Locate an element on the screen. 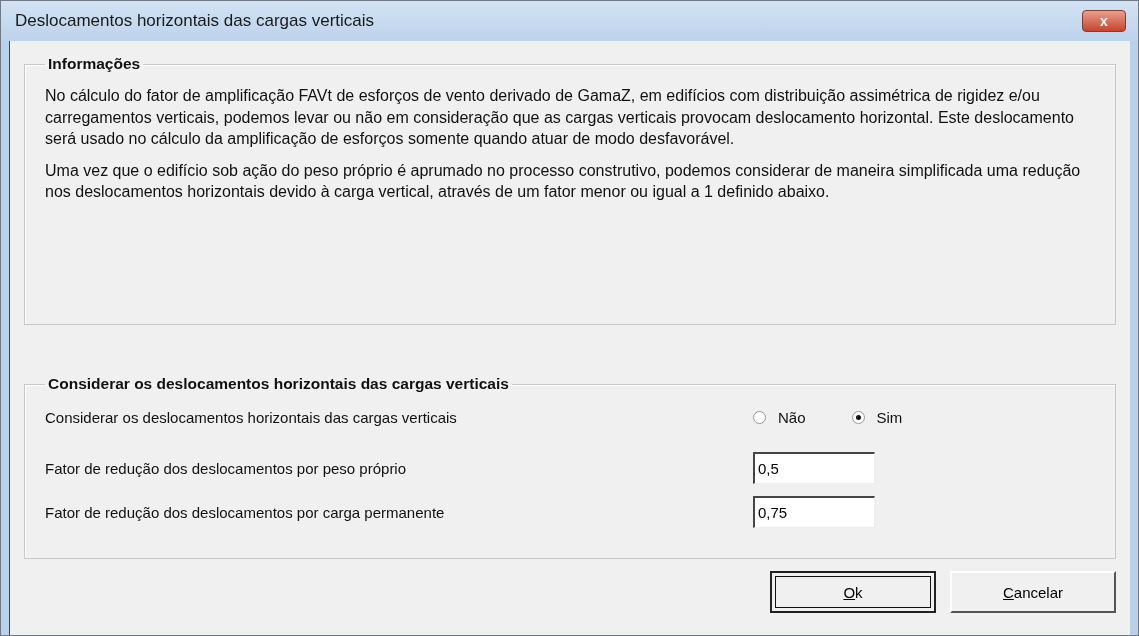 This screenshot has width=1139, height=636. dialog-button: Cancelar is located at coordinates (1033, 592).